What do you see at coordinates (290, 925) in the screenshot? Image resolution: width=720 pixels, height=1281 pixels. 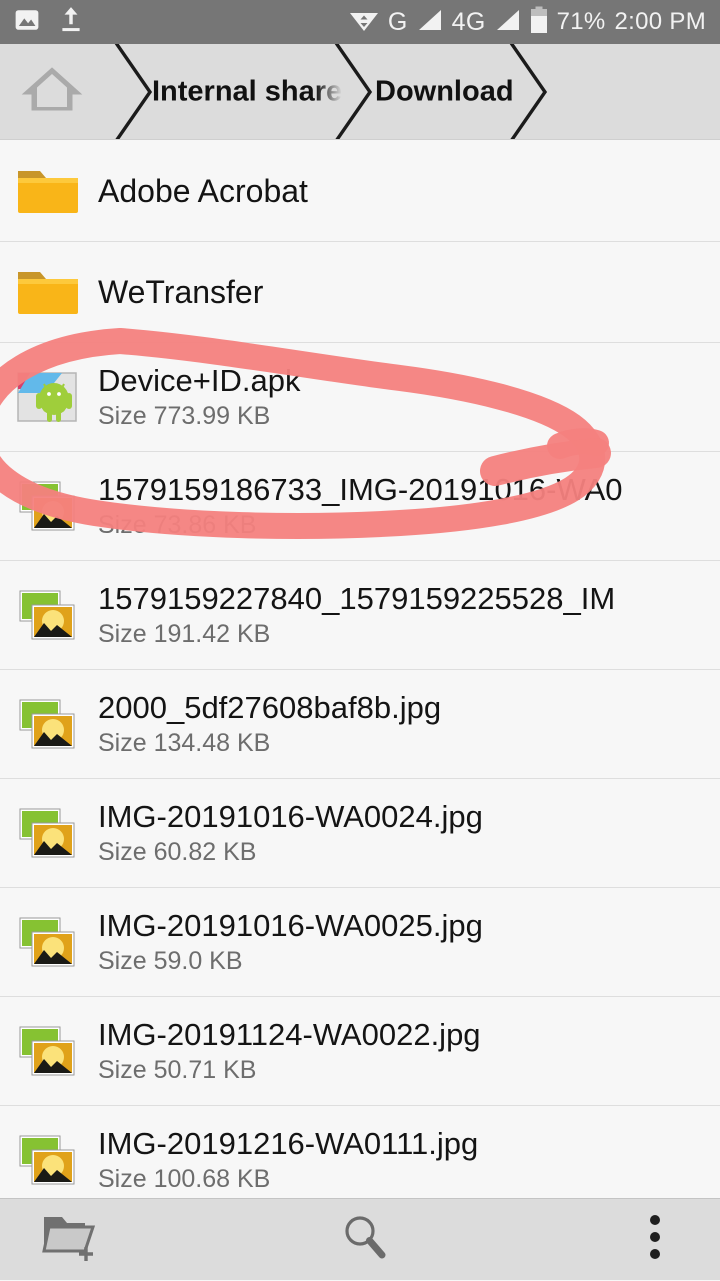 I see `file-name: IMG-20191016-WA0025.jpg` at bounding box center [290, 925].